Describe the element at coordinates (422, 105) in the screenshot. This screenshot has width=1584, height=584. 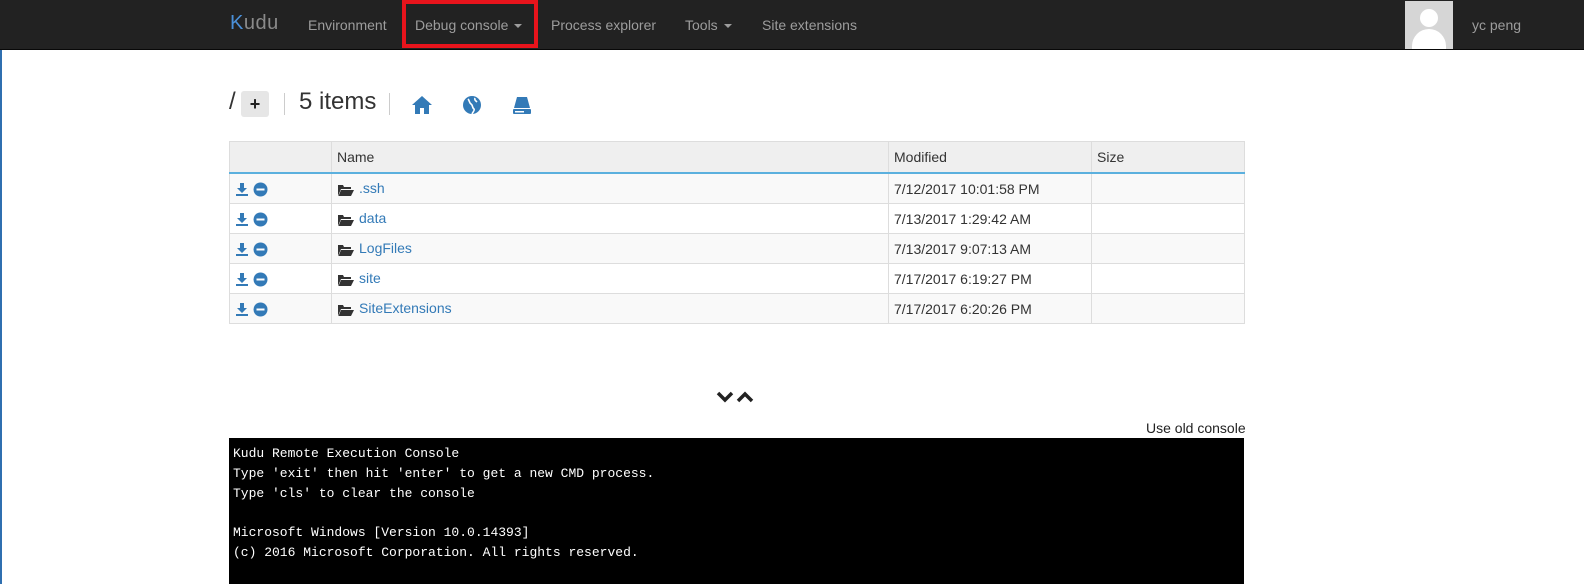
I see `home-icon` at that location.